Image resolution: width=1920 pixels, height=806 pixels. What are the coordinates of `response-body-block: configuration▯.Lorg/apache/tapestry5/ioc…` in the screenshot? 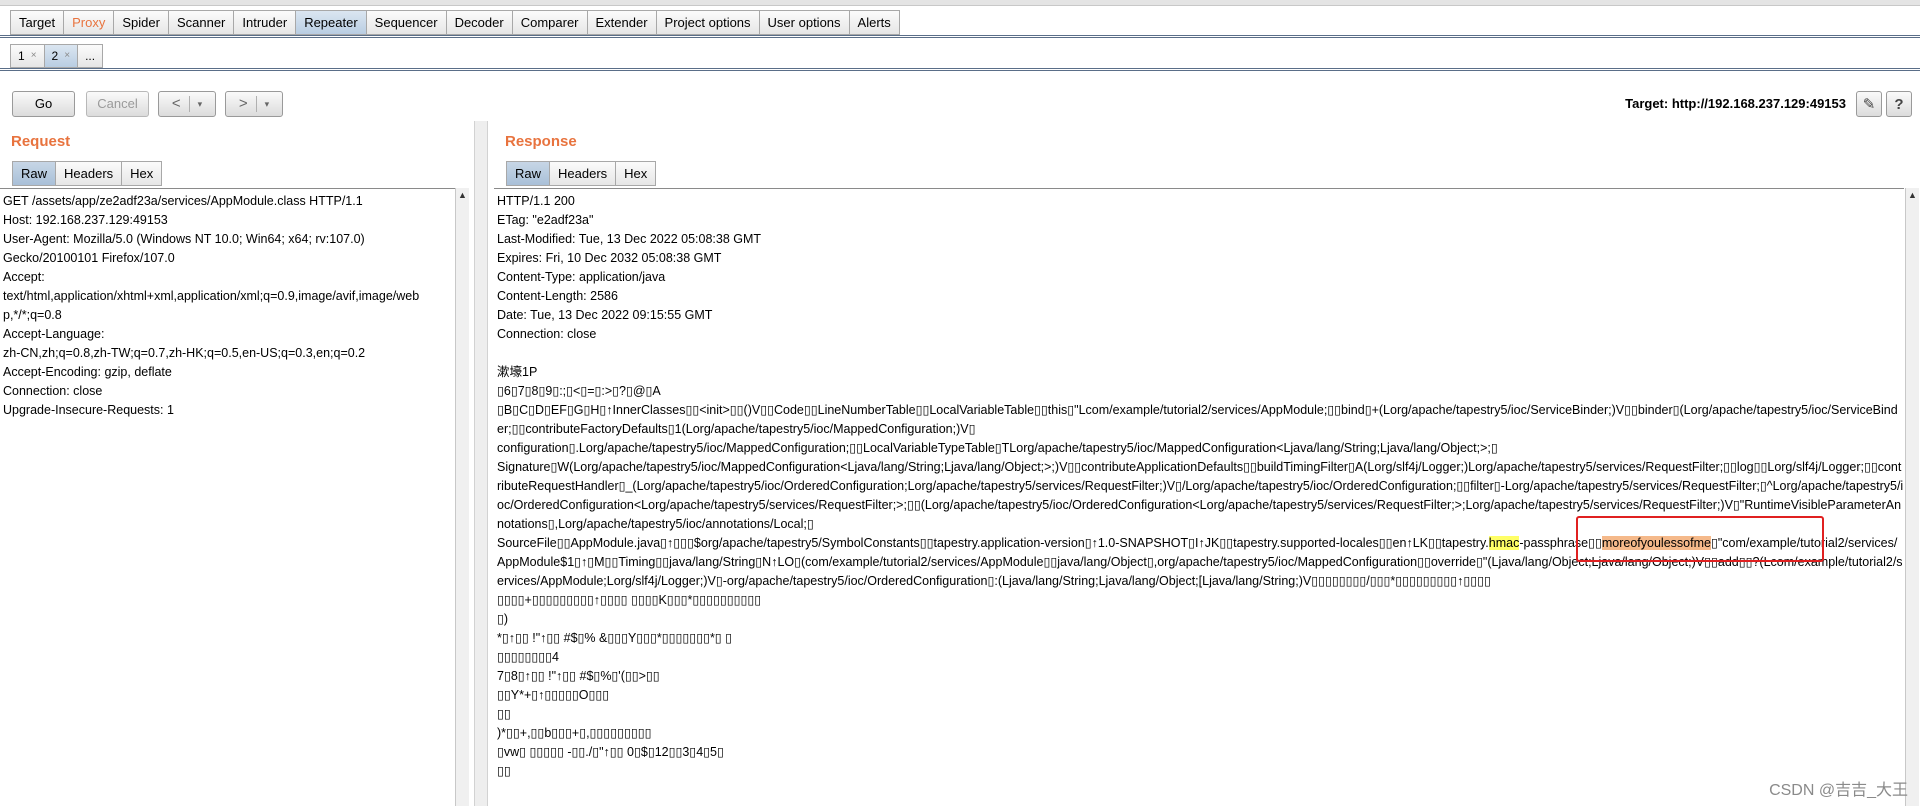 It's located at (997, 448).